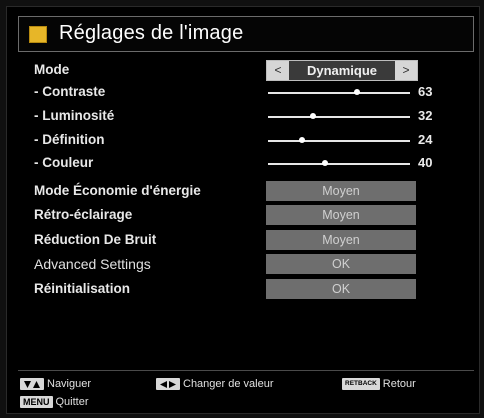 Image resolution: width=484 pixels, height=418 pixels. Describe the element at coordinates (95, 239) in the screenshot. I see `option-label: Réduction De Bruit` at that location.